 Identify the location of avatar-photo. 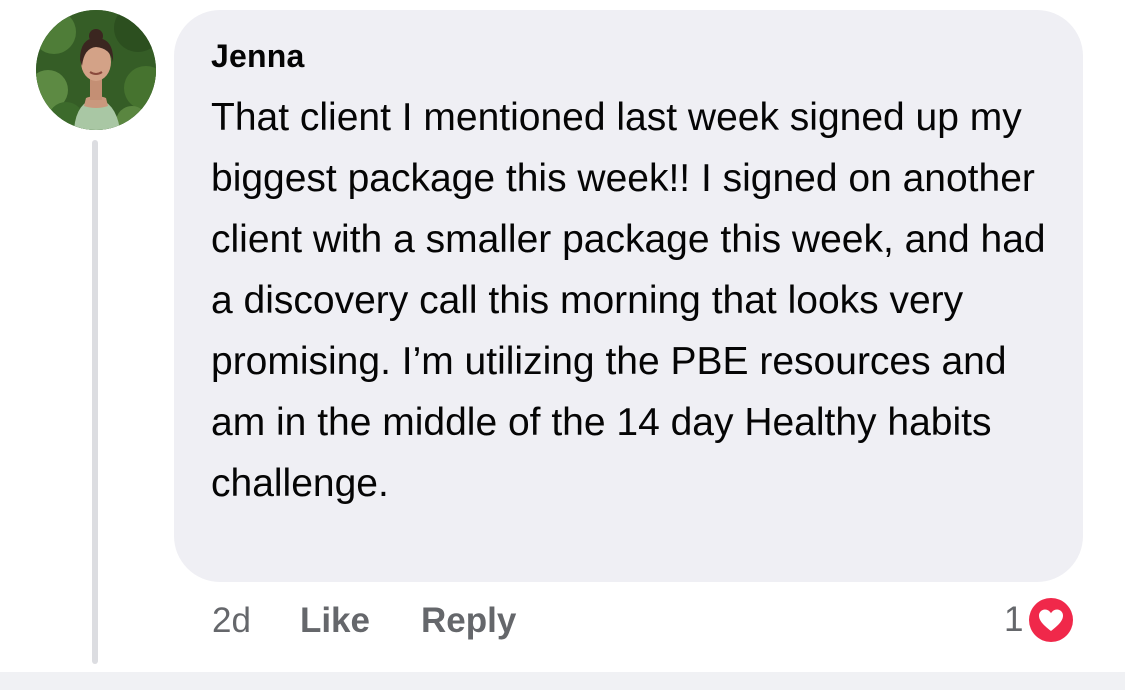
(96, 70).